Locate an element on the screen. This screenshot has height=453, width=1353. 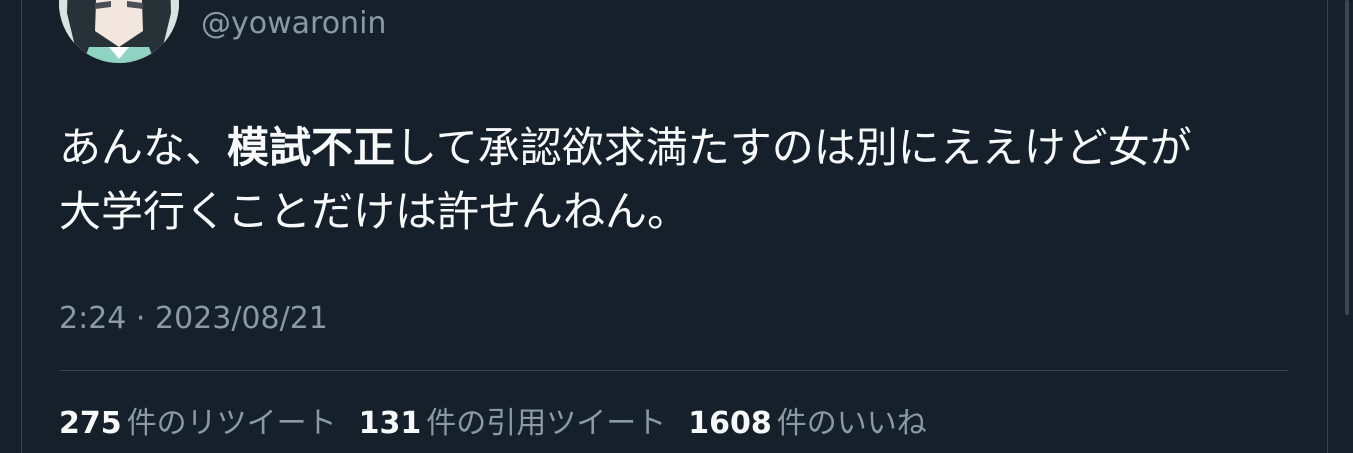
user-handle: @yowaronin is located at coordinates (293, 24).